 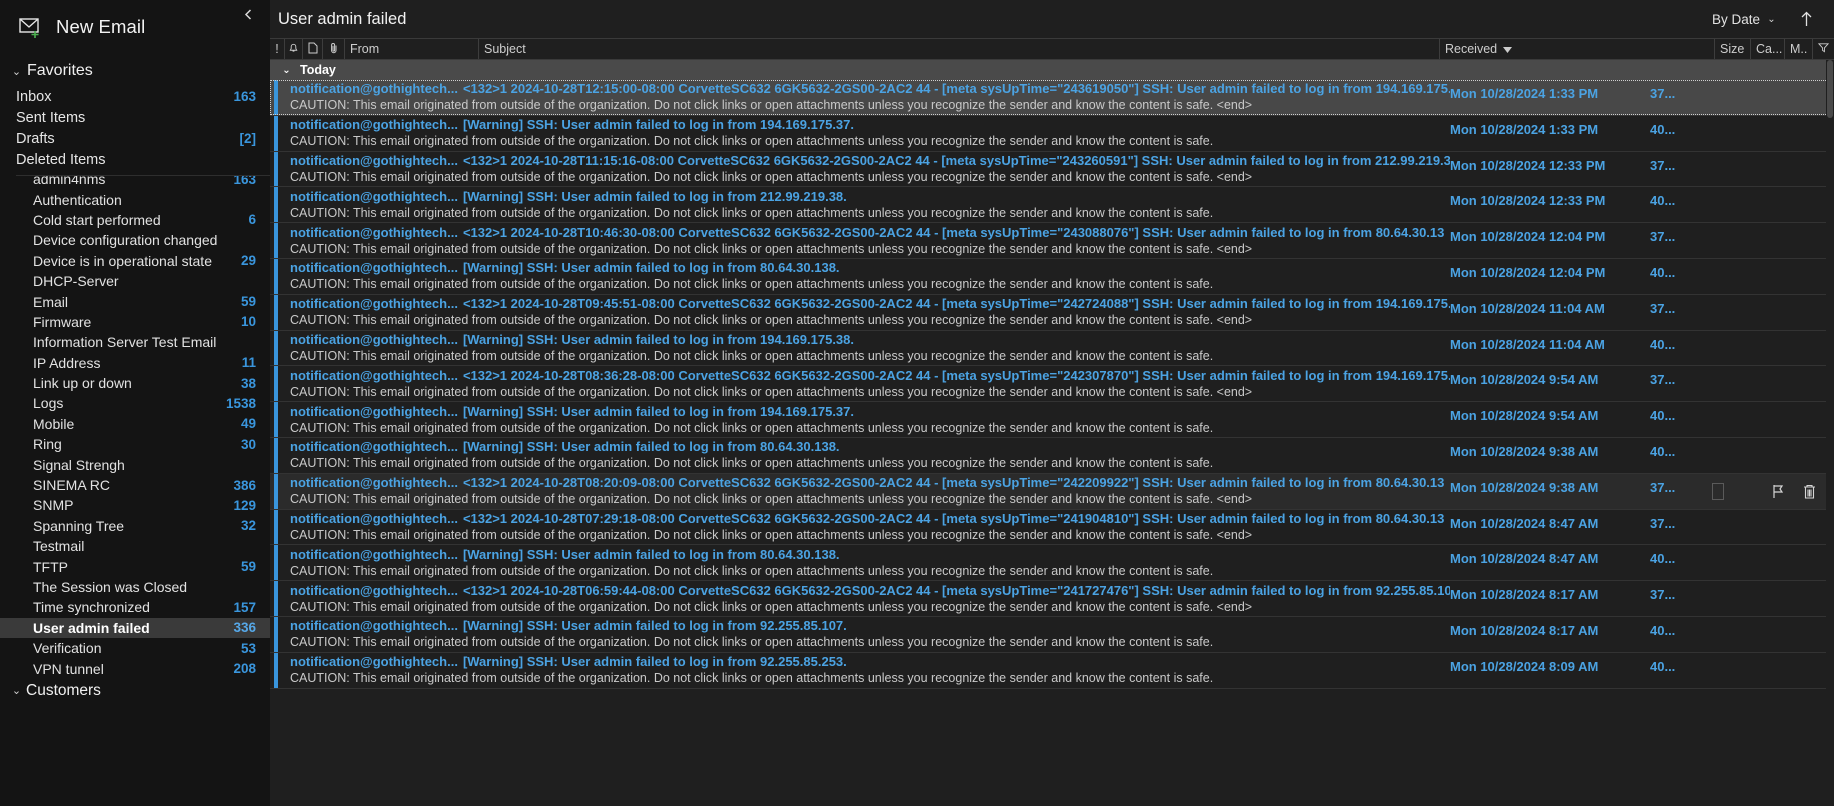 I want to click on sidebar-item-count: 49, so click(x=248, y=424).